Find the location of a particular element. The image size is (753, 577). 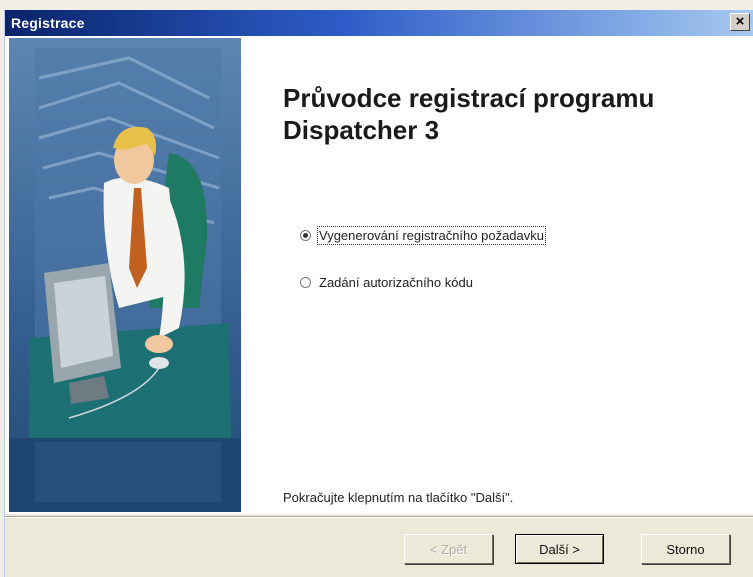

title-bar: Registrace × is located at coordinates (379, 23).